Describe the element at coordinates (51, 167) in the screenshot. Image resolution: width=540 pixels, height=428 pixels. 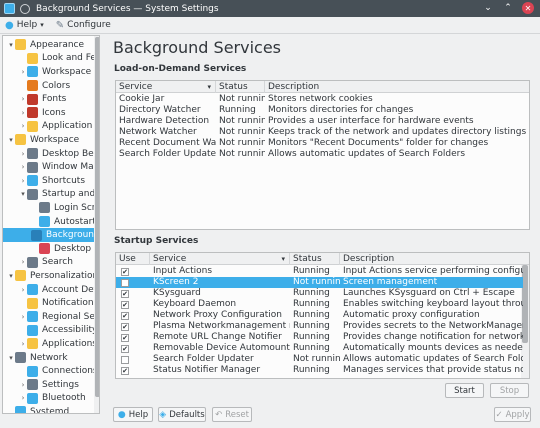
I see `sidebar-item: › Window Management` at that location.